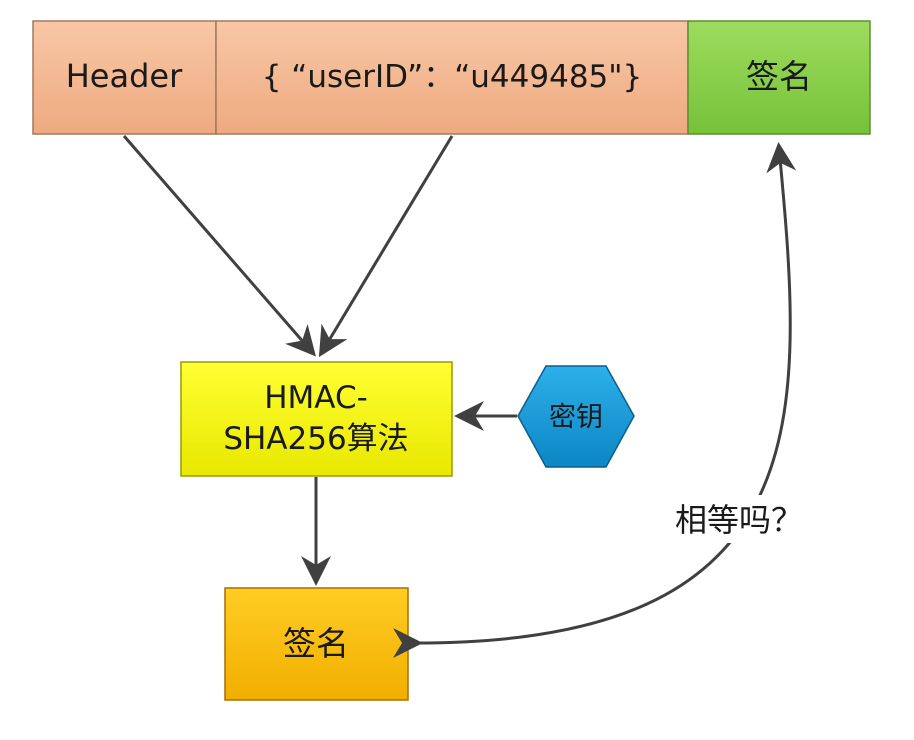  What do you see at coordinates (316, 419) in the screenshot?
I see `algorithm-node: HMAC- SHA256算法` at bounding box center [316, 419].